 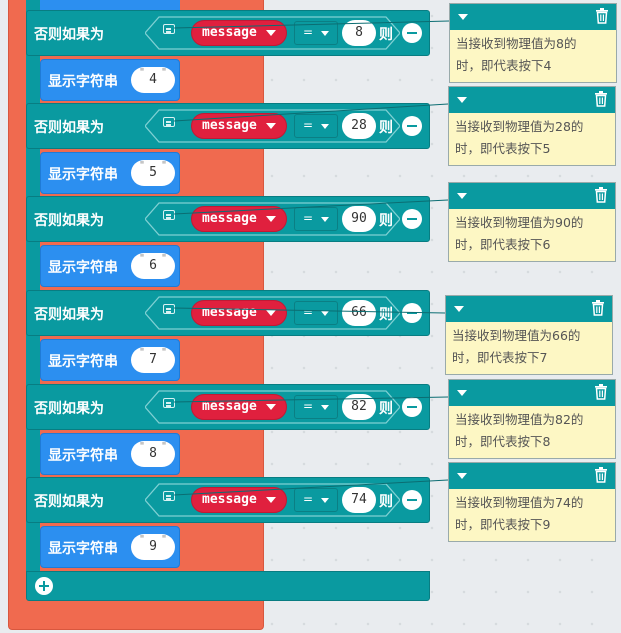 I want to click on show-string-block: 显示字符串 " 7 ", so click(x=110, y=360).